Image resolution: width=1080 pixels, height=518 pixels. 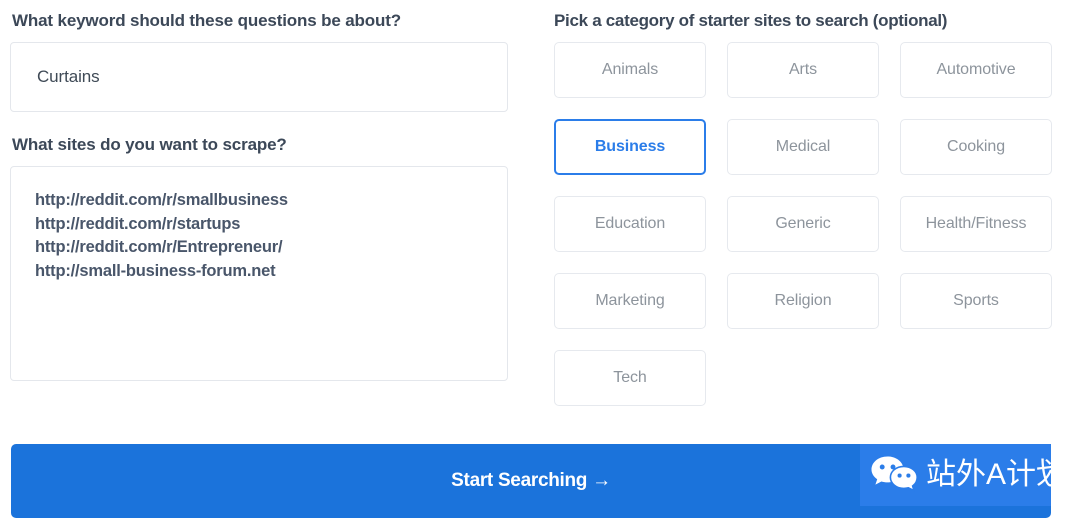 I want to click on keyword-input: Curtains, so click(x=259, y=77).